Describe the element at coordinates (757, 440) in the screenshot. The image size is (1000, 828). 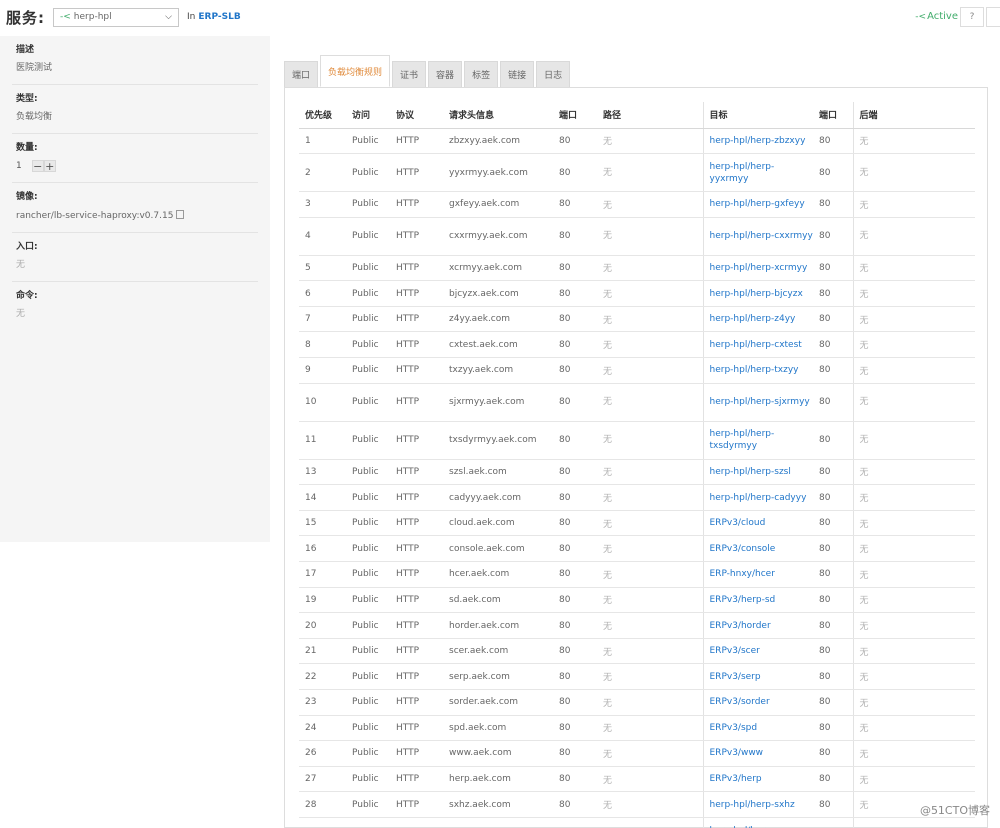
I see `table-cell: herp-hpl/herp-txsdyrmyy` at that location.